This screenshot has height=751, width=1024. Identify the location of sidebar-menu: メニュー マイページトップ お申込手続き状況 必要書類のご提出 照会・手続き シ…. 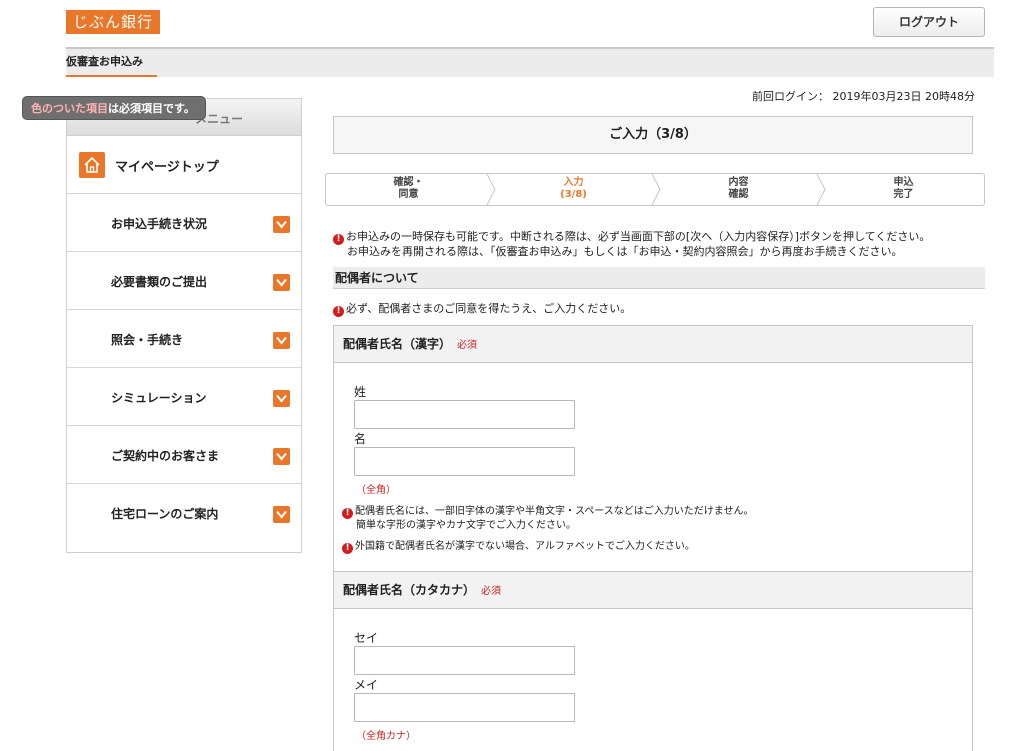
(184, 325).